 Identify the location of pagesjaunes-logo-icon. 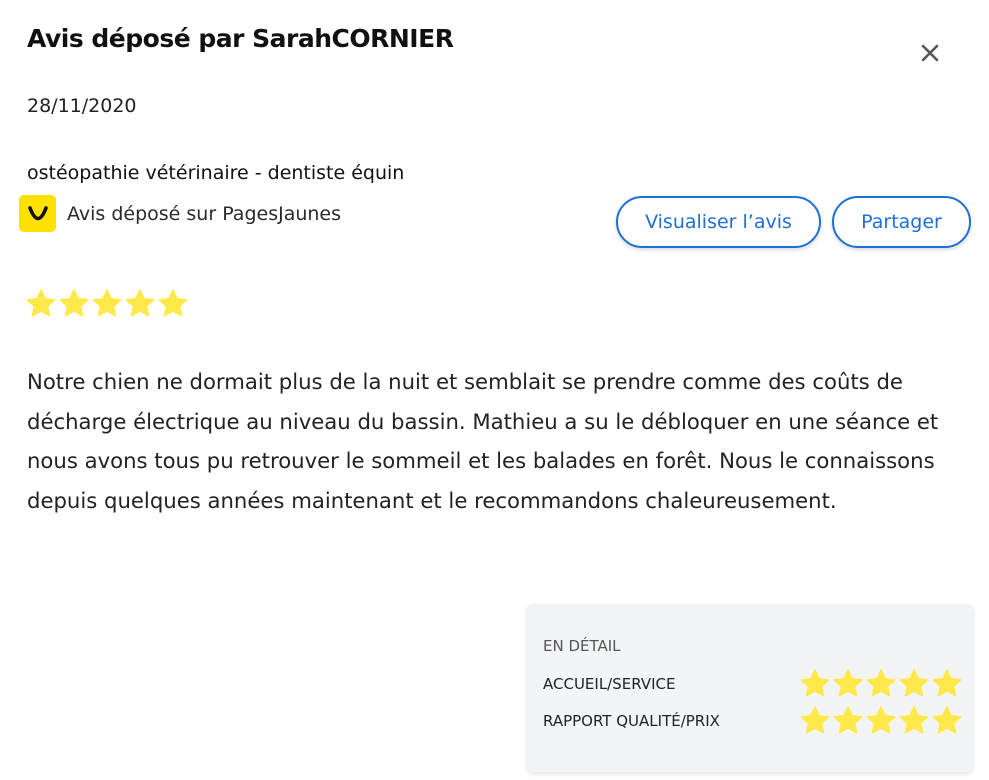
(37, 213).